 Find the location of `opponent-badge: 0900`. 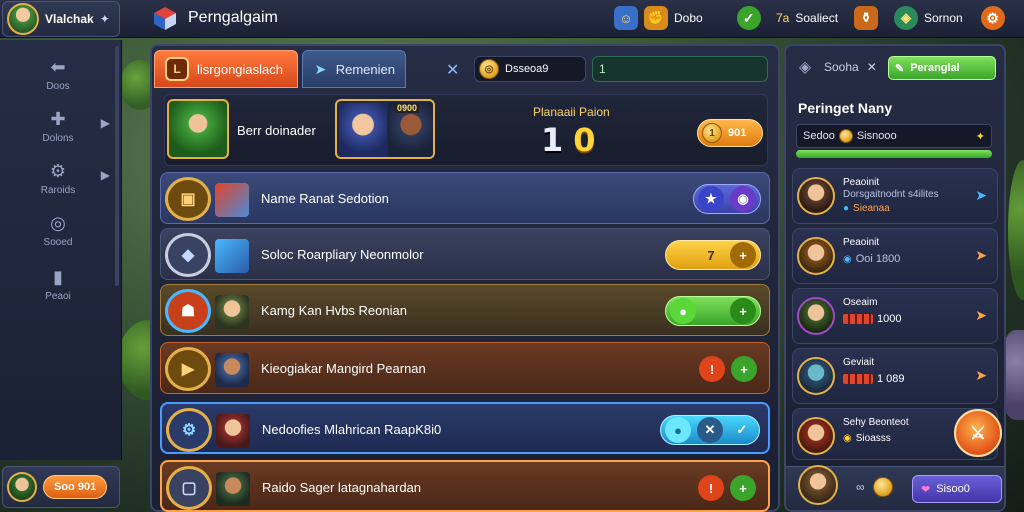

opponent-badge: 0900 is located at coordinates (407, 108).